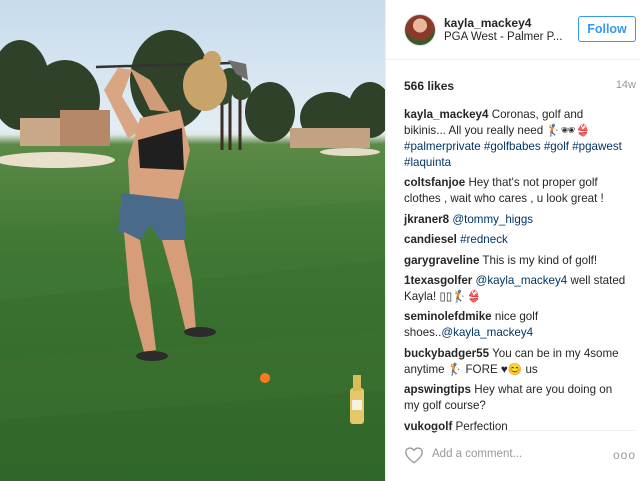 The image size is (640, 481). What do you see at coordinates (434, 182) in the screenshot?
I see `comment-author: coltsfanjoe` at bounding box center [434, 182].